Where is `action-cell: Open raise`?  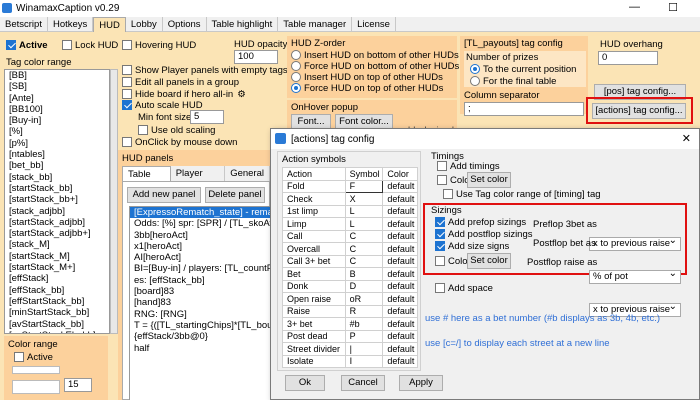 action-cell: Open raise is located at coordinates (314, 299).